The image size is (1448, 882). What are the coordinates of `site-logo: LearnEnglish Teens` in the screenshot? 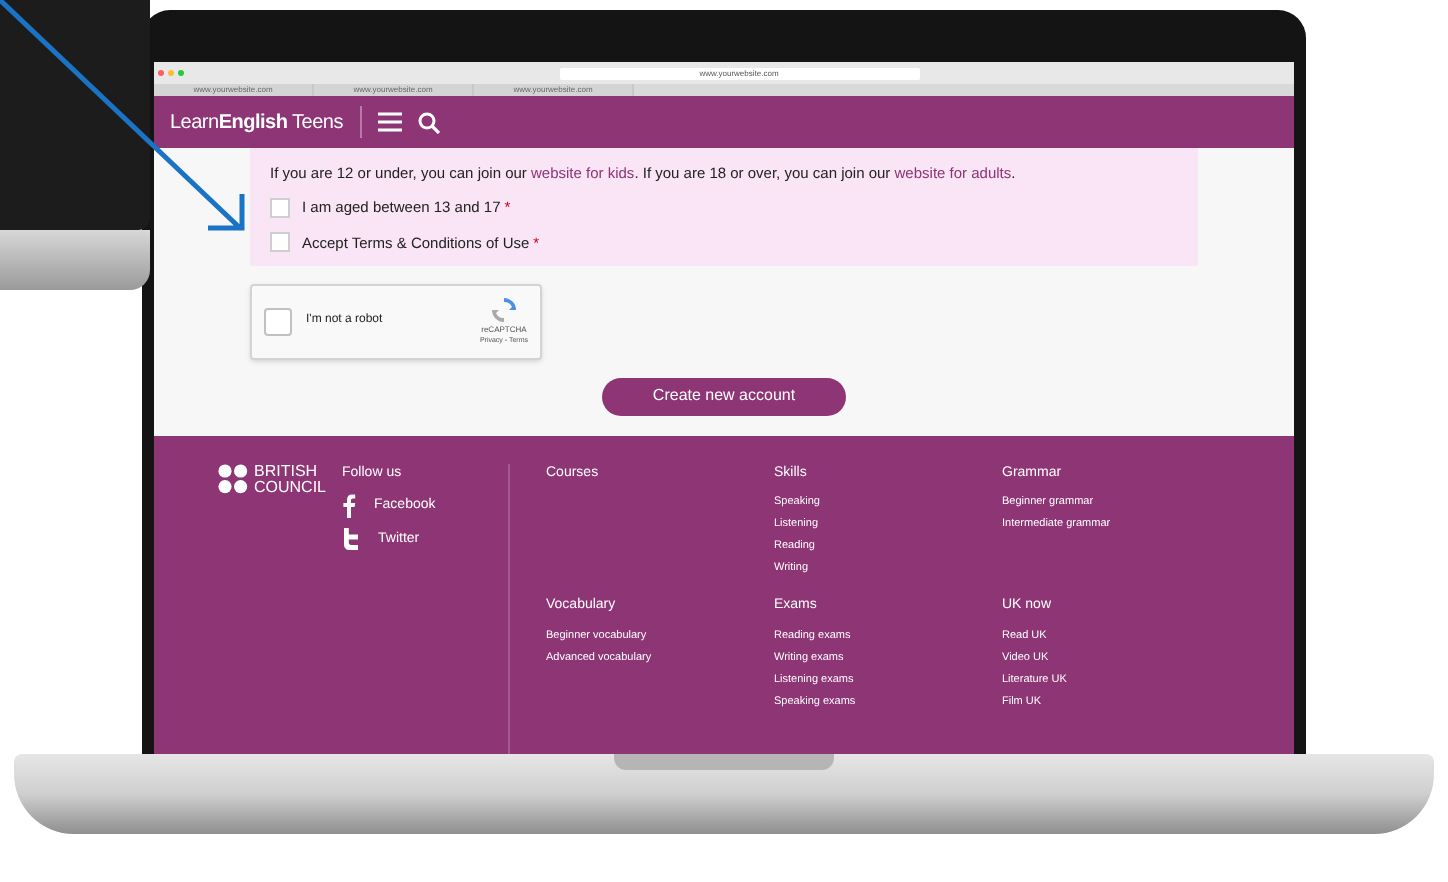 It's located at (256, 122).